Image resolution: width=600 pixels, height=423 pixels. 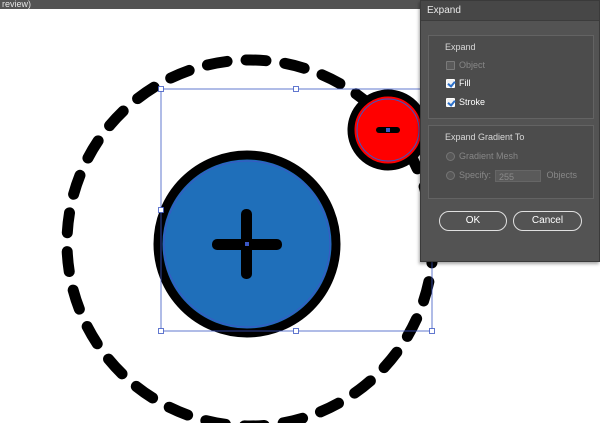 What do you see at coordinates (450, 176) in the screenshot?
I see `specify-radio` at bounding box center [450, 176].